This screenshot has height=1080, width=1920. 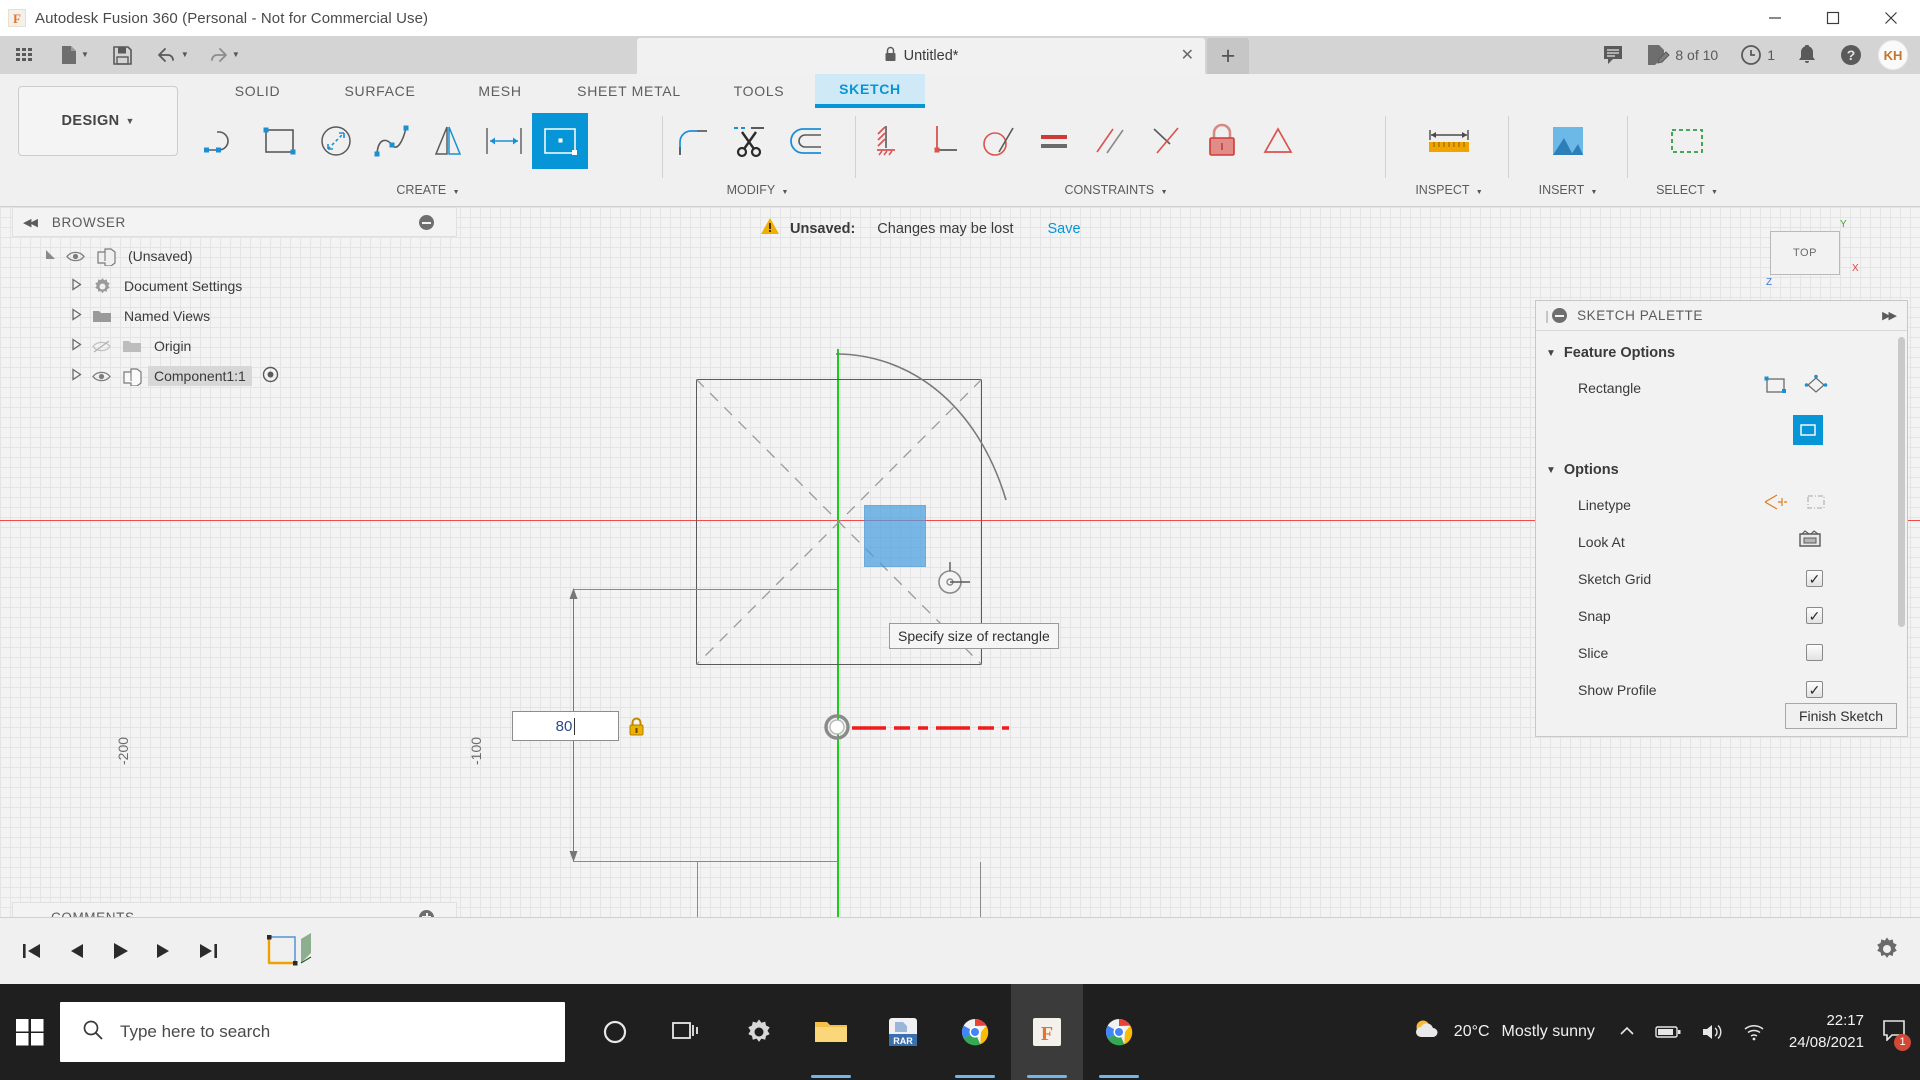 What do you see at coordinates (1775, 18) in the screenshot?
I see `minimize-icon` at bounding box center [1775, 18].